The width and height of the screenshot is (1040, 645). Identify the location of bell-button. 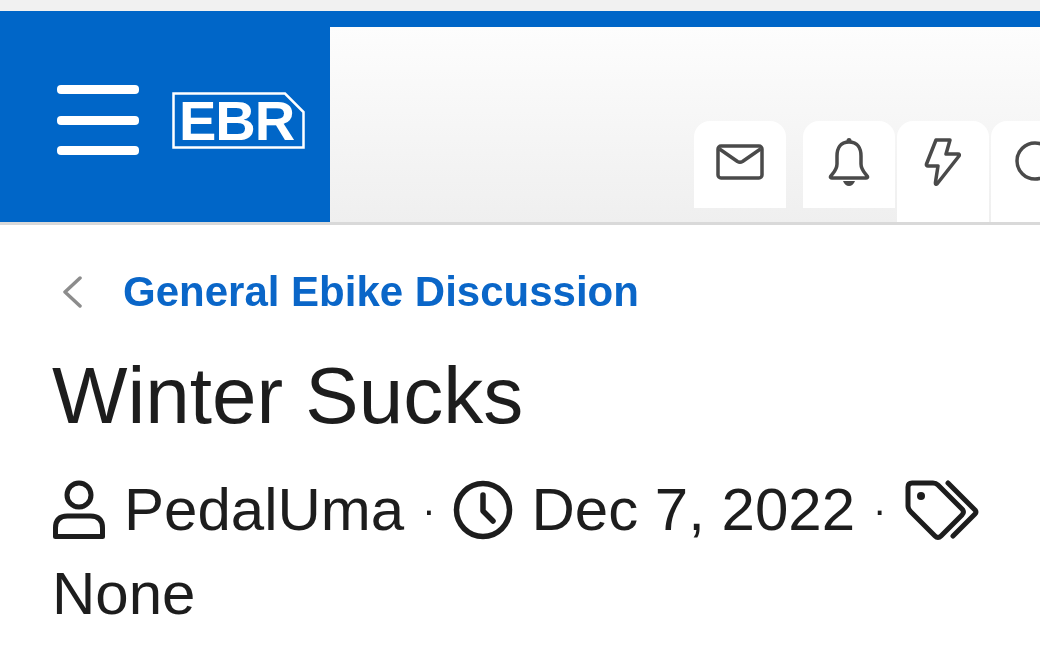
(849, 164).